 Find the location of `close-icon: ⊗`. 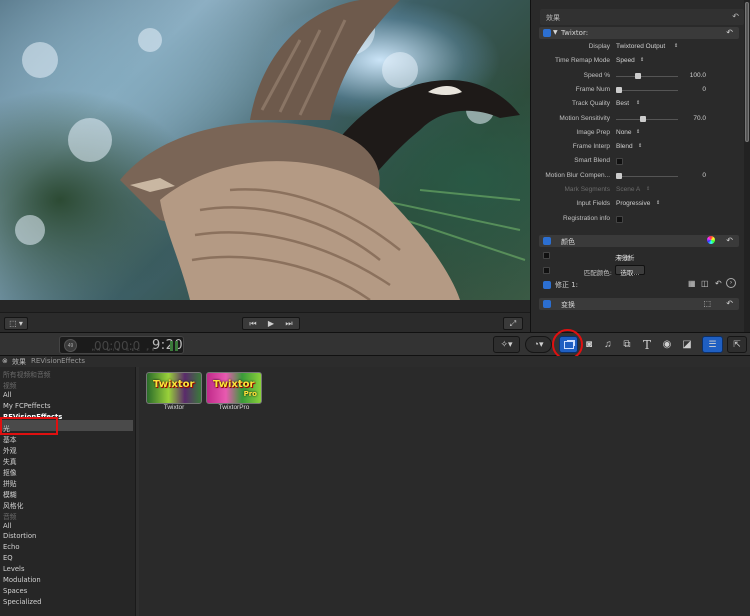

close-icon: ⊗ is located at coordinates (5, 361).